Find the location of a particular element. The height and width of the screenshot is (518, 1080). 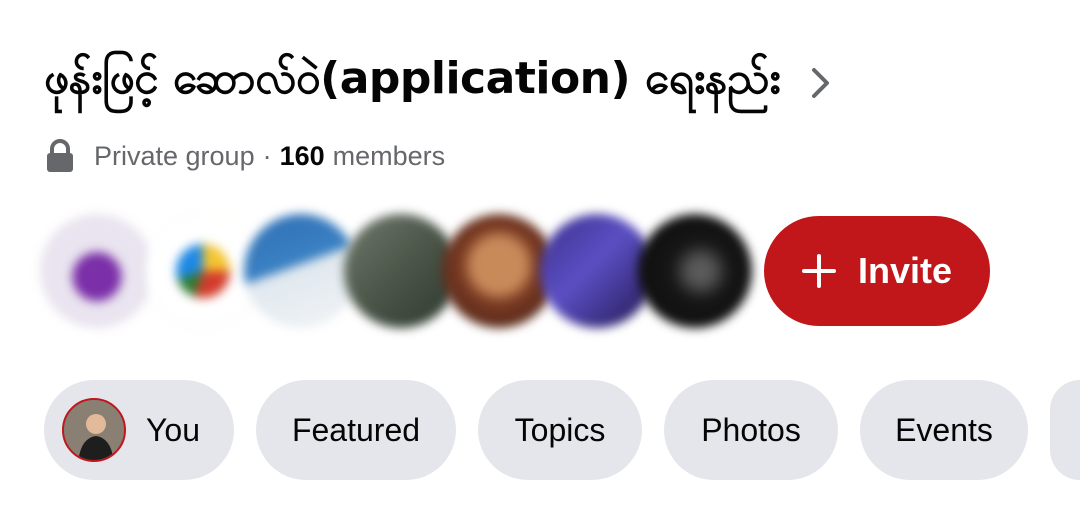

invite-button: Invite is located at coordinates (877, 271).